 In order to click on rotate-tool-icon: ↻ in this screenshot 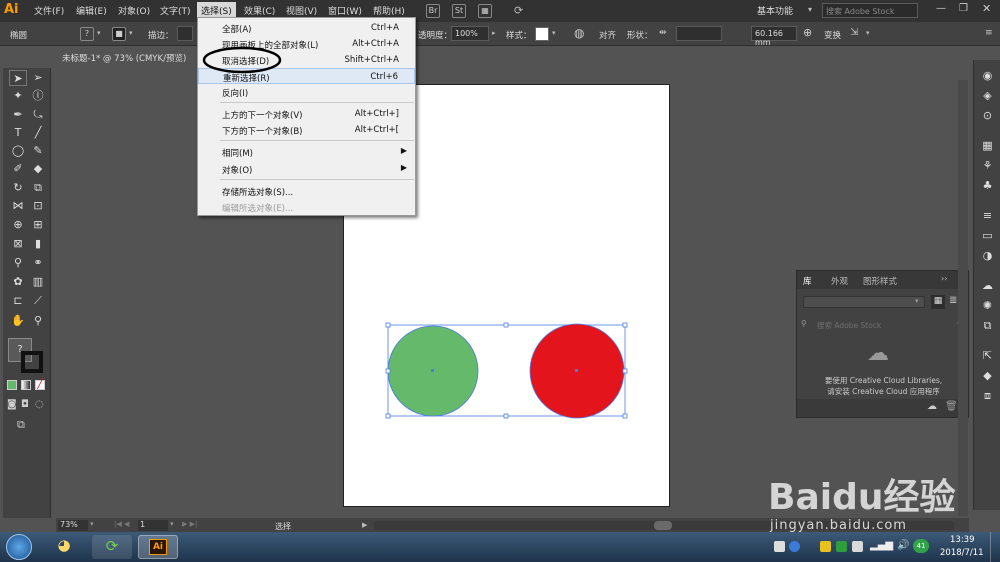, I will do `click(18, 188)`.